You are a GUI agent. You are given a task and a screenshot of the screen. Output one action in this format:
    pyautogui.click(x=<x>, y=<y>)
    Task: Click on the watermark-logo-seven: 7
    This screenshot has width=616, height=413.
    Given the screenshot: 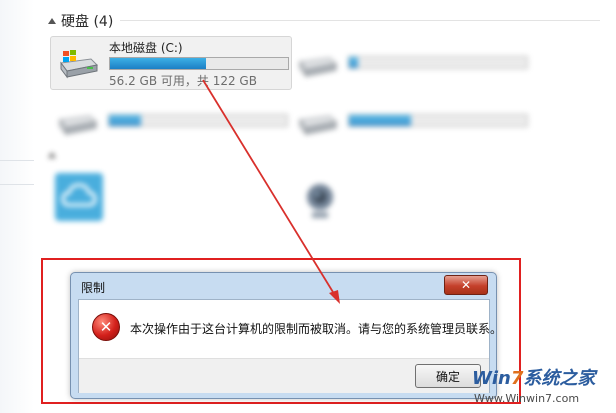 What is the action you would take?
    pyautogui.click(x=517, y=378)
    